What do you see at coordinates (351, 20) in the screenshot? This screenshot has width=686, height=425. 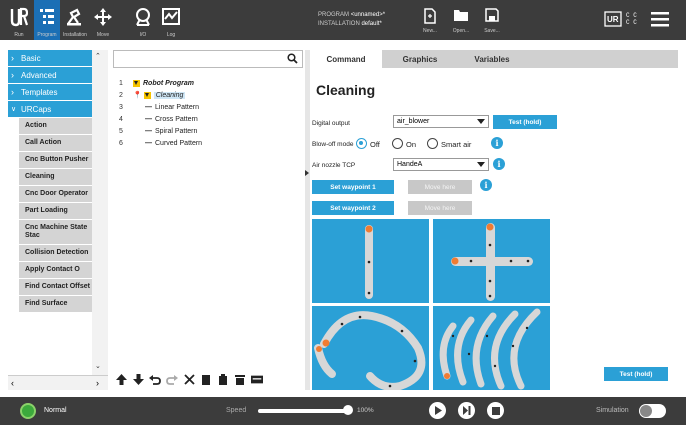 I see `program-info: PROGRAM <unnamed>* INSTALLATION default*` at bounding box center [351, 20].